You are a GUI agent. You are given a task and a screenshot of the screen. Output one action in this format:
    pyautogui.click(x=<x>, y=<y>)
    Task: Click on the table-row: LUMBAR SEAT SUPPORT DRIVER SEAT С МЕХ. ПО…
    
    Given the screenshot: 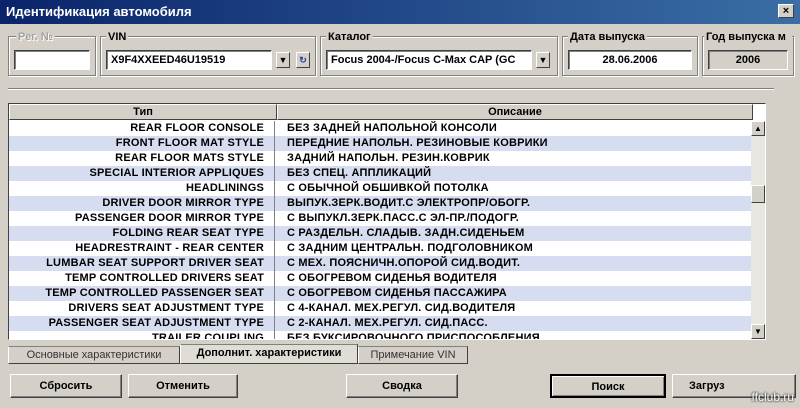 What is the action you would take?
    pyautogui.click(x=381, y=263)
    